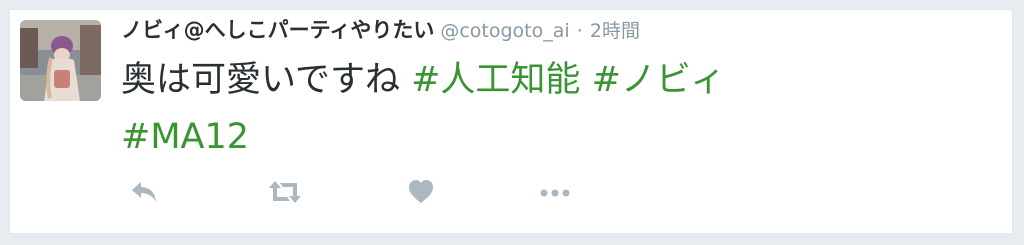 This screenshot has width=1024, height=245. Describe the element at coordinates (144, 192) in the screenshot. I see `reply-icon` at that location.